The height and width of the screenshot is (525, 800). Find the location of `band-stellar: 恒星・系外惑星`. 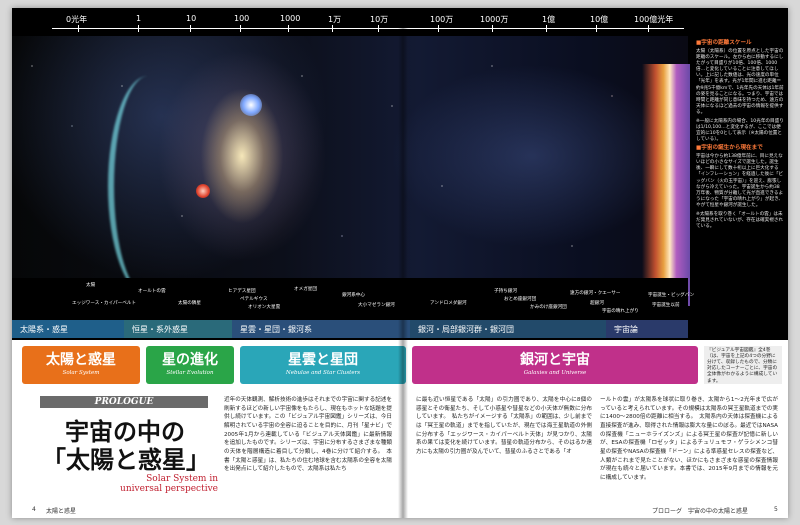

band-stellar: 恒星・系外惑星 is located at coordinates (178, 329).